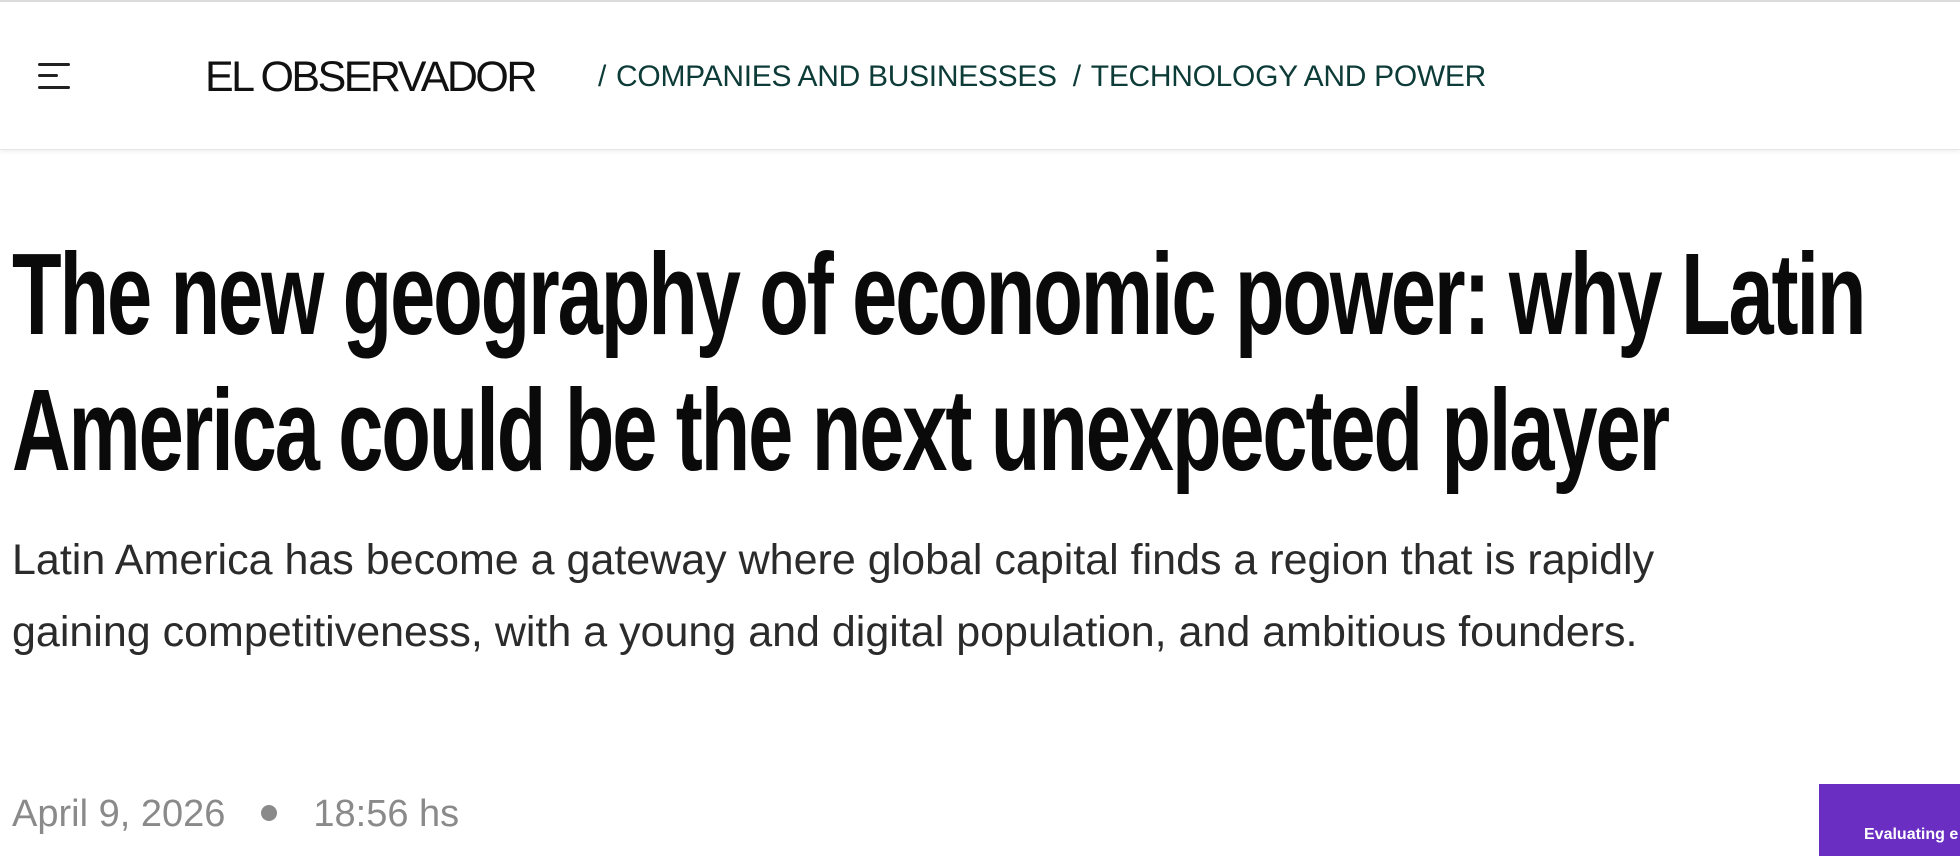 This screenshot has height=856, width=1960. What do you see at coordinates (269, 812) in the screenshot?
I see `meta-separator-dot` at bounding box center [269, 812].